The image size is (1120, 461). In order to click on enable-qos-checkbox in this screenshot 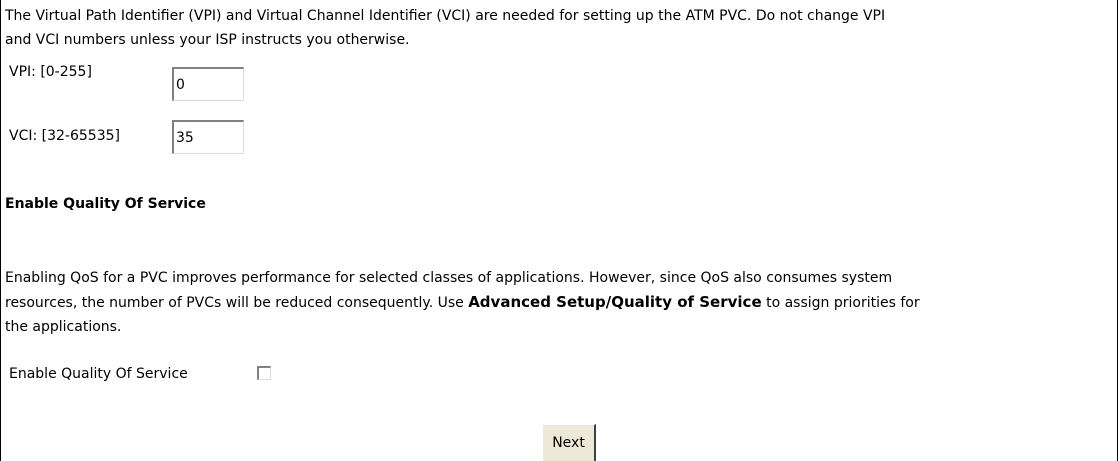, I will do `click(264, 373)`.